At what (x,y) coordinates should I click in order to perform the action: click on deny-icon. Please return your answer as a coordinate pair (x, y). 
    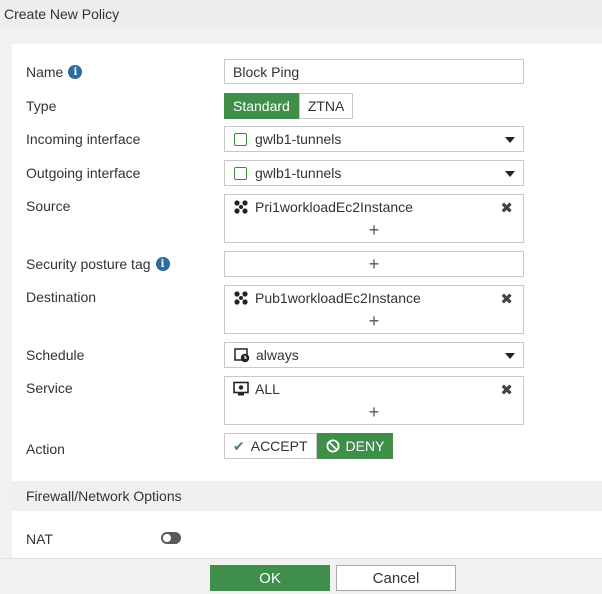
    Looking at the image, I should click on (333, 446).